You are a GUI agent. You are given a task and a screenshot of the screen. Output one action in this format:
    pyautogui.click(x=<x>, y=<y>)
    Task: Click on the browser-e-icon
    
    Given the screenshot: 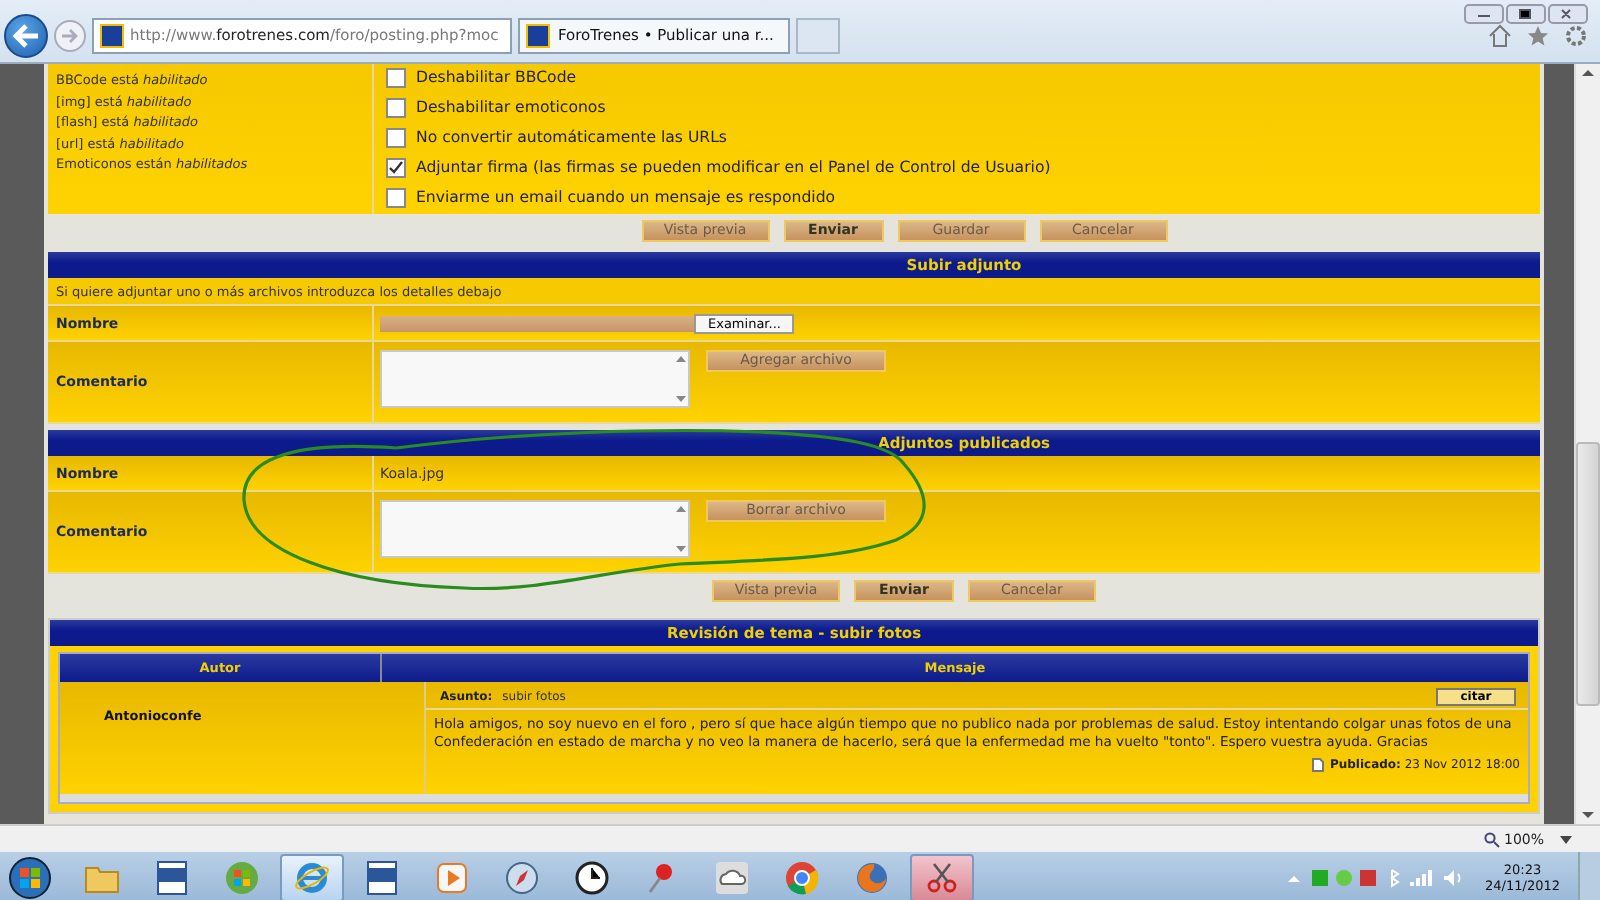 What is the action you would take?
    pyautogui.click(x=312, y=877)
    